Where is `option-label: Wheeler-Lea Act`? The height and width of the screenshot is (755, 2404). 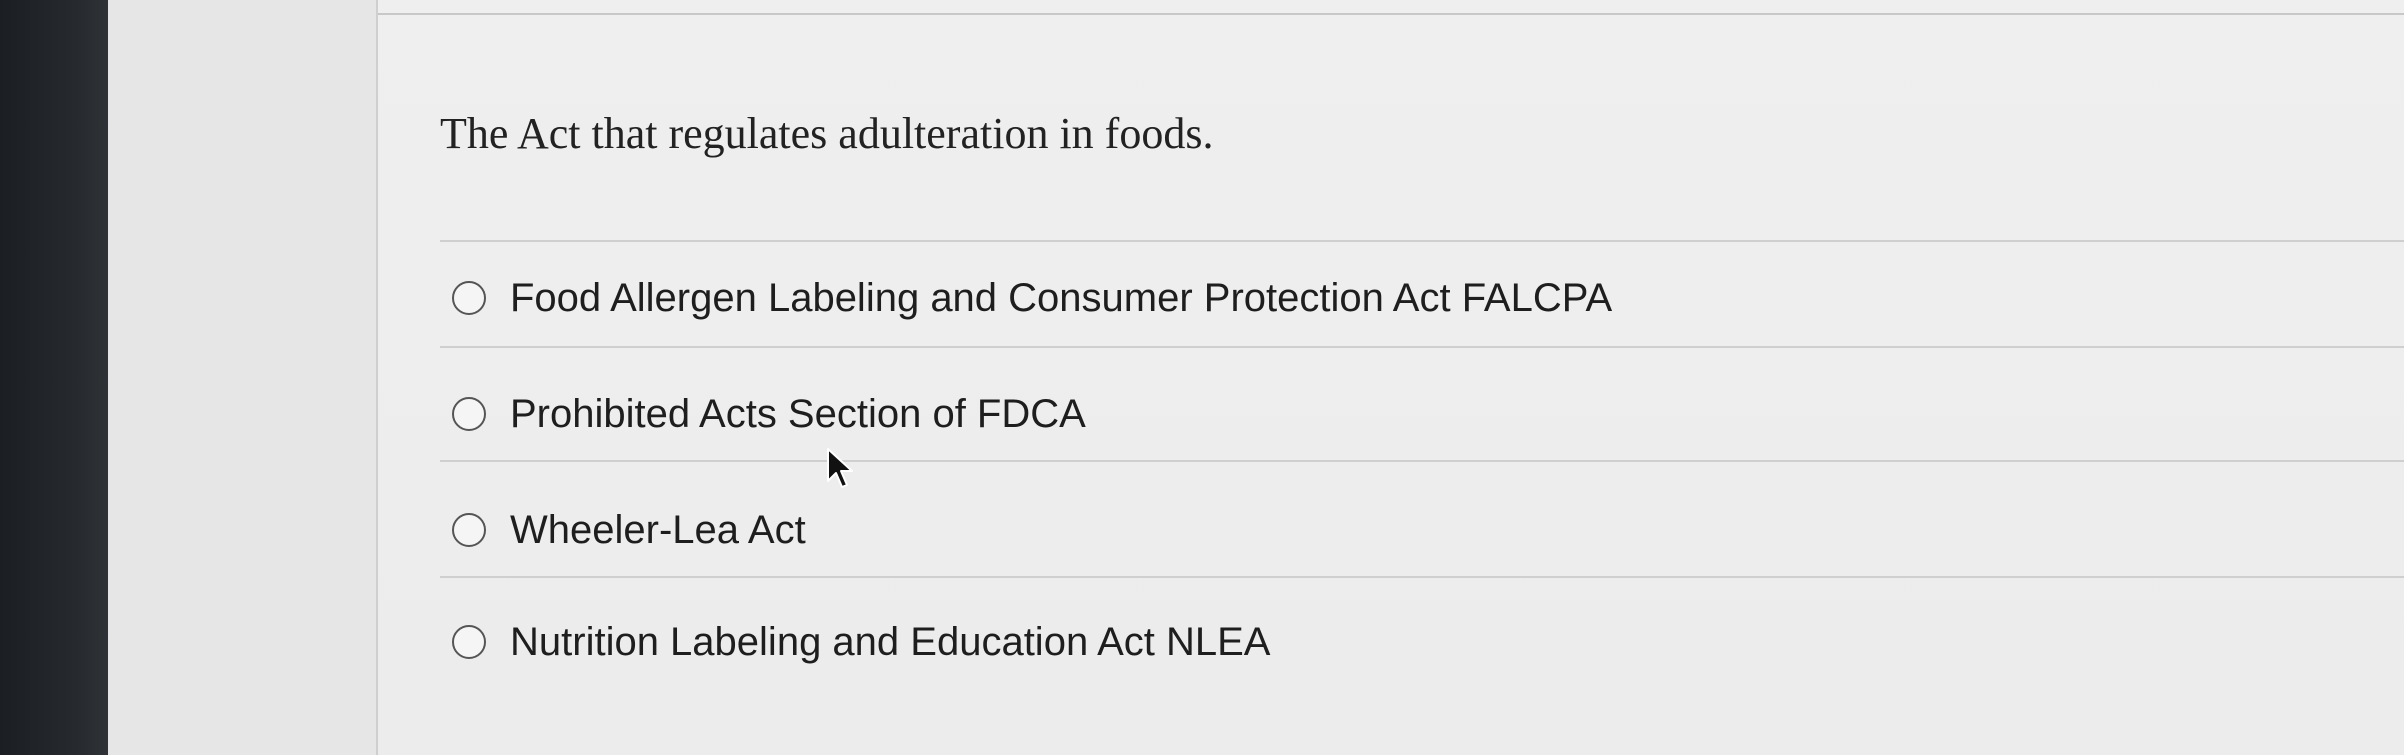 option-label: Wheeler-Lea Act is located at coordinates (658, 529).